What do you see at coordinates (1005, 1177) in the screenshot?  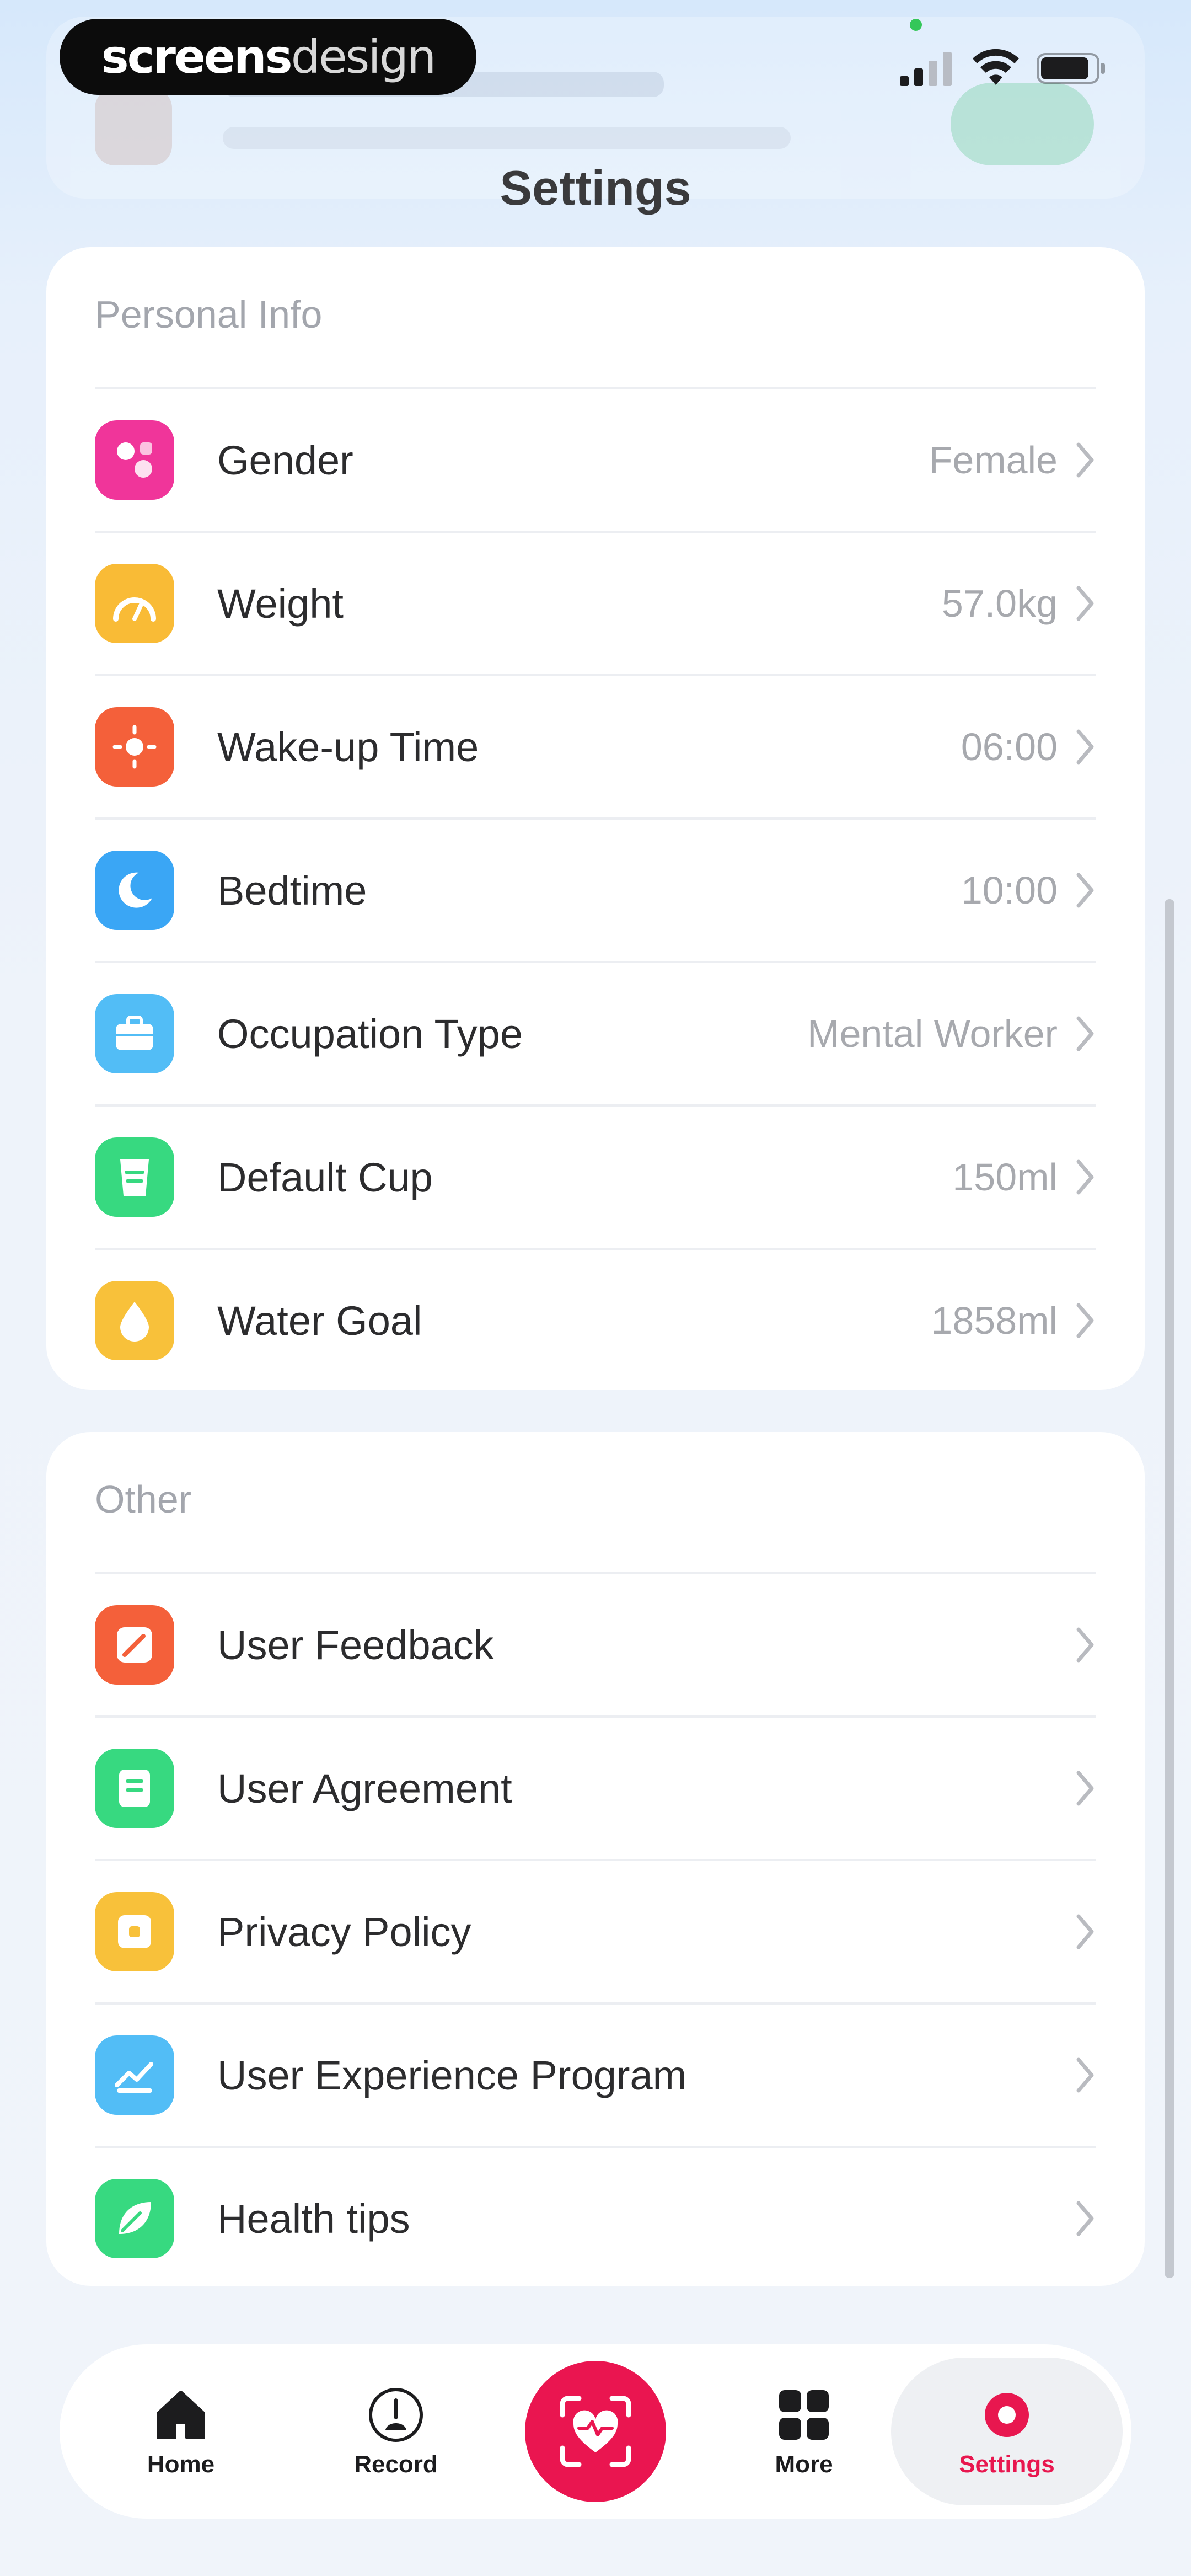 I see `setting-value: 150ml` at bounding box center [1005, 1177].